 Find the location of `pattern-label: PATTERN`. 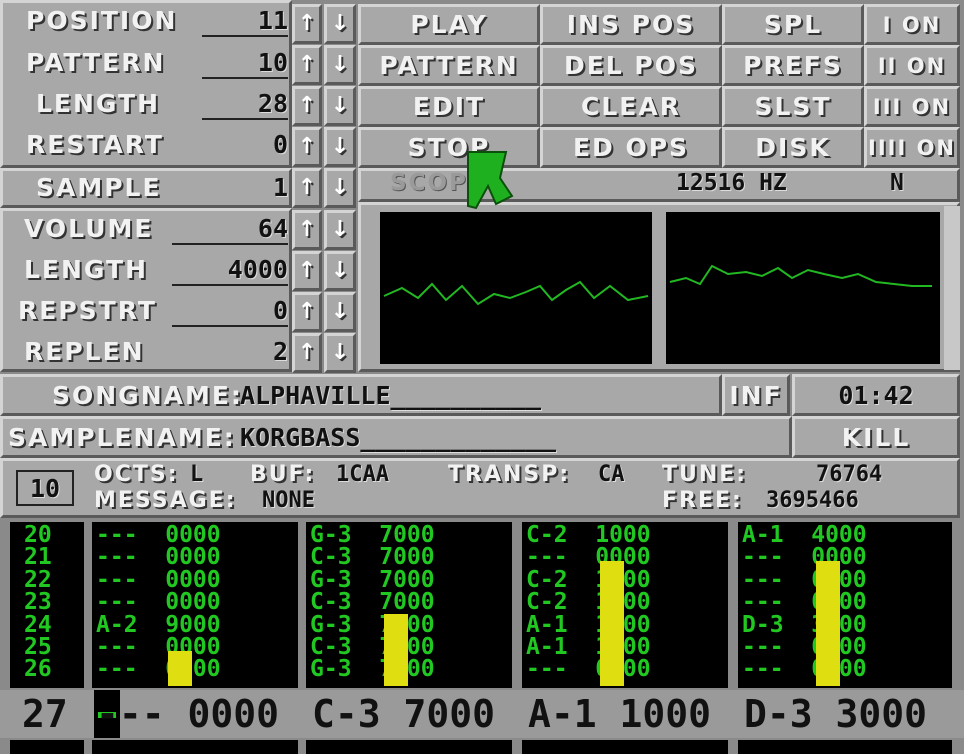

pattern-label: PATTERN is located at coordinates (96, 62).